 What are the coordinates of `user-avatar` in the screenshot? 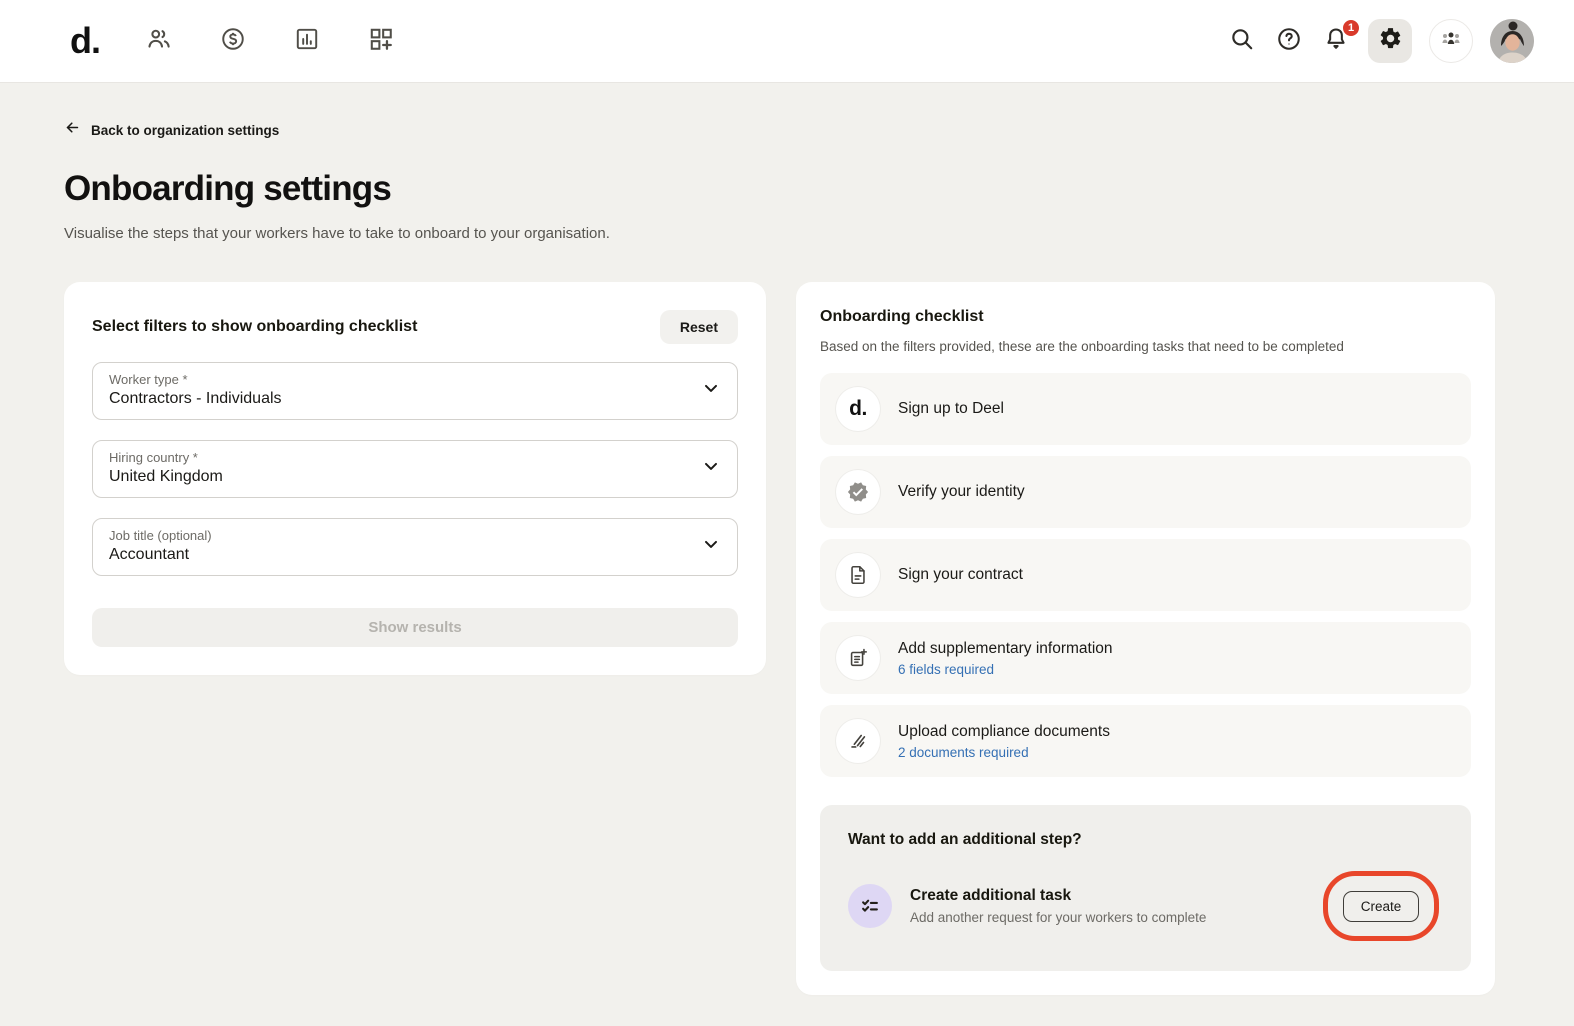 It's located at (1512, 41).